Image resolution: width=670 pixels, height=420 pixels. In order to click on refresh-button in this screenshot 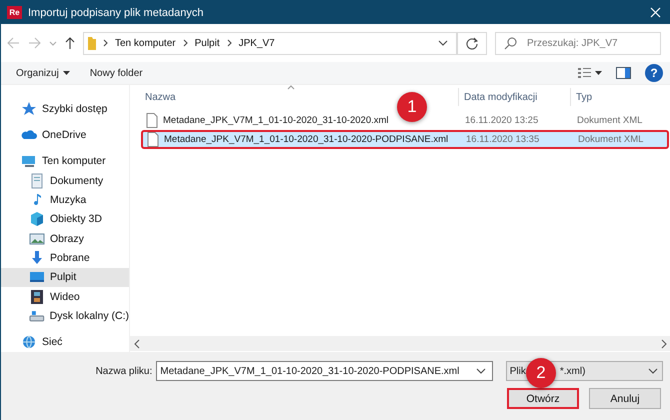, I will do `click(472, 43)`.